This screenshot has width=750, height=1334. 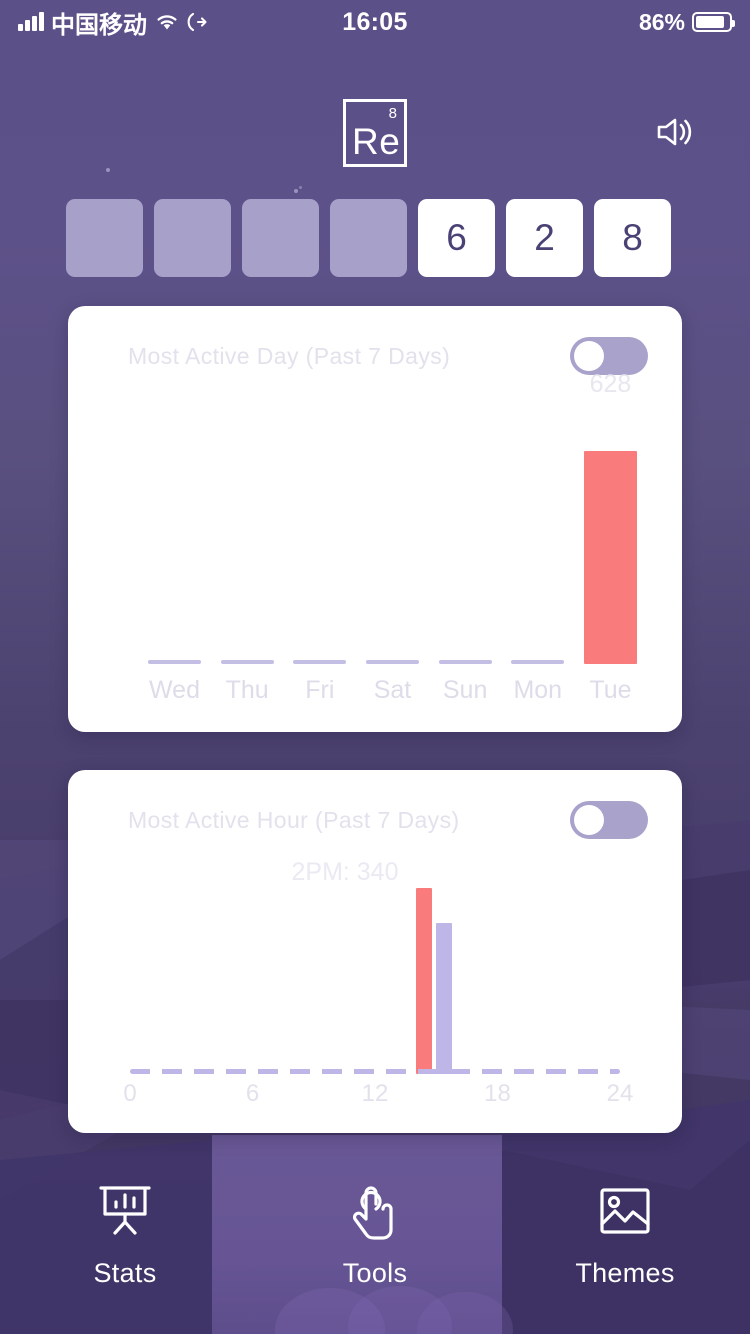 I want to click on sound-toggle-button, so click(x=675, y=132).